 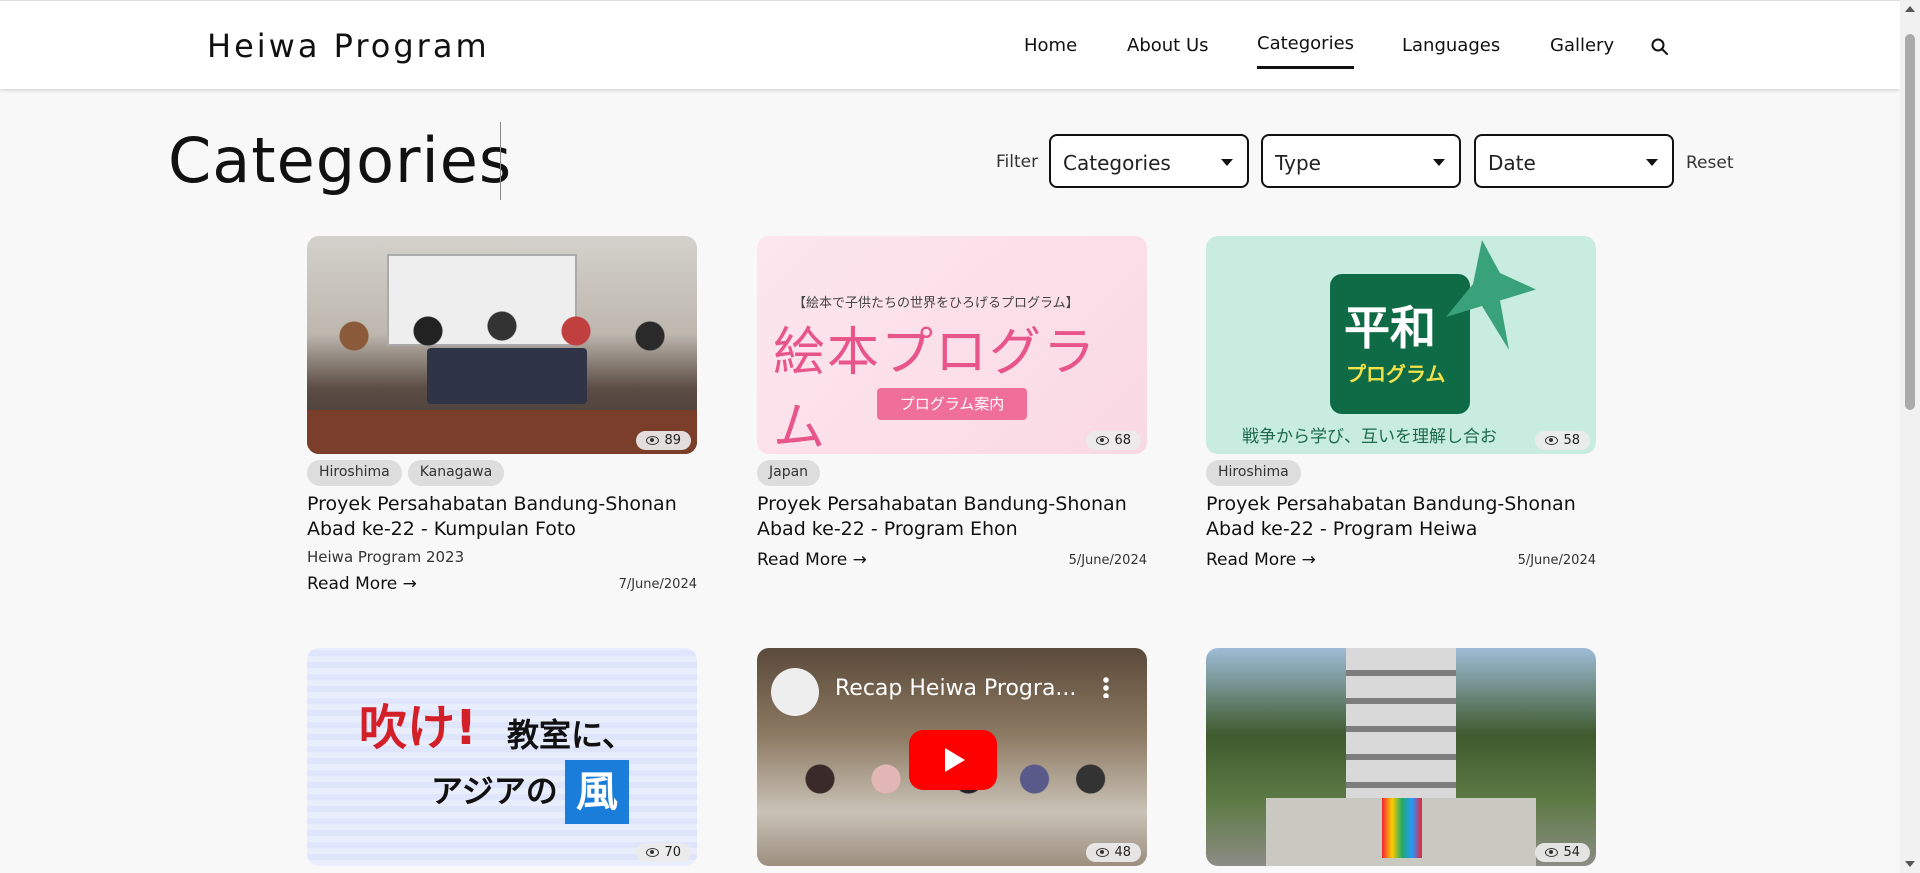 I want to click on select-value: Type, so click(x=1298, y=163).